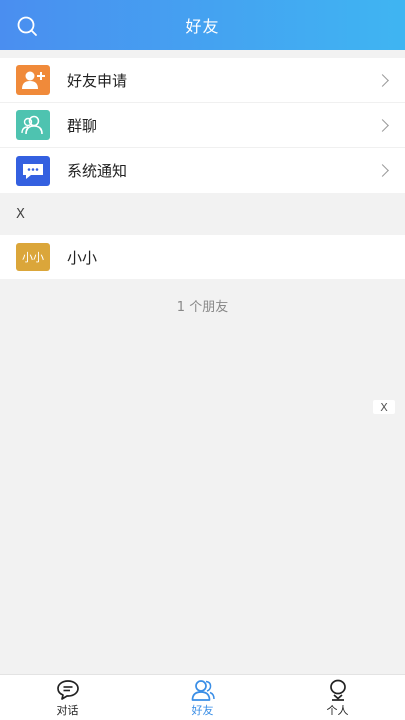  I want to click on index-letter-bubble: X, so click(384, 407).